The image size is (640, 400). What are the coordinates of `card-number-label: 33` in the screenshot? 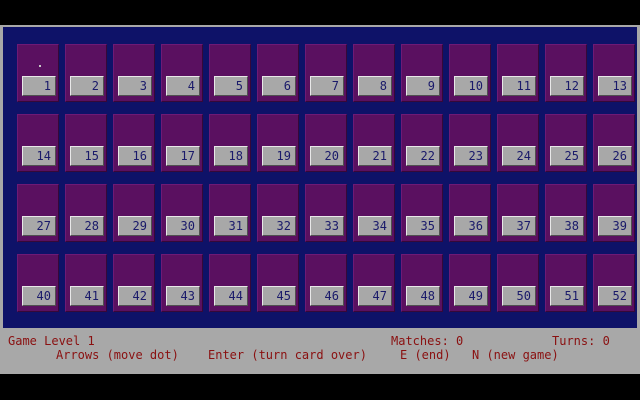 It's located at (327, 226).